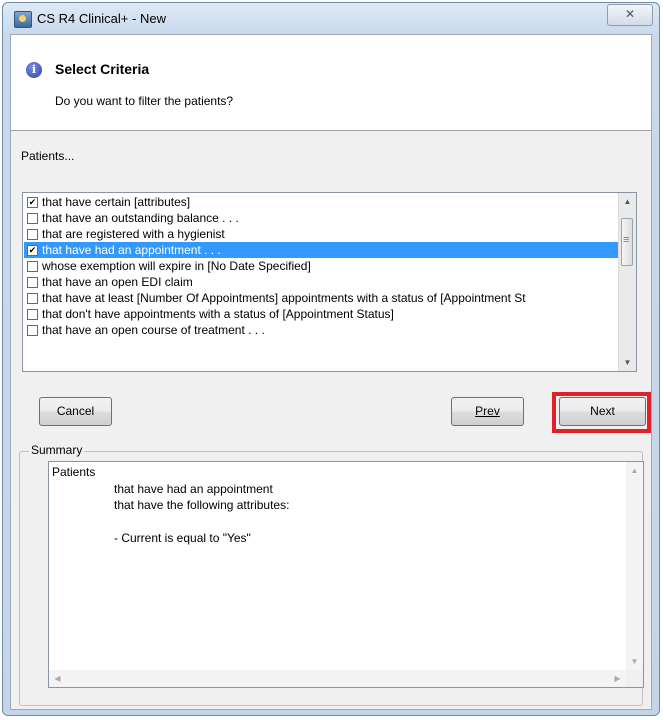  I want to click on criteria-label: that have certain [attributes], so click(116, 202).